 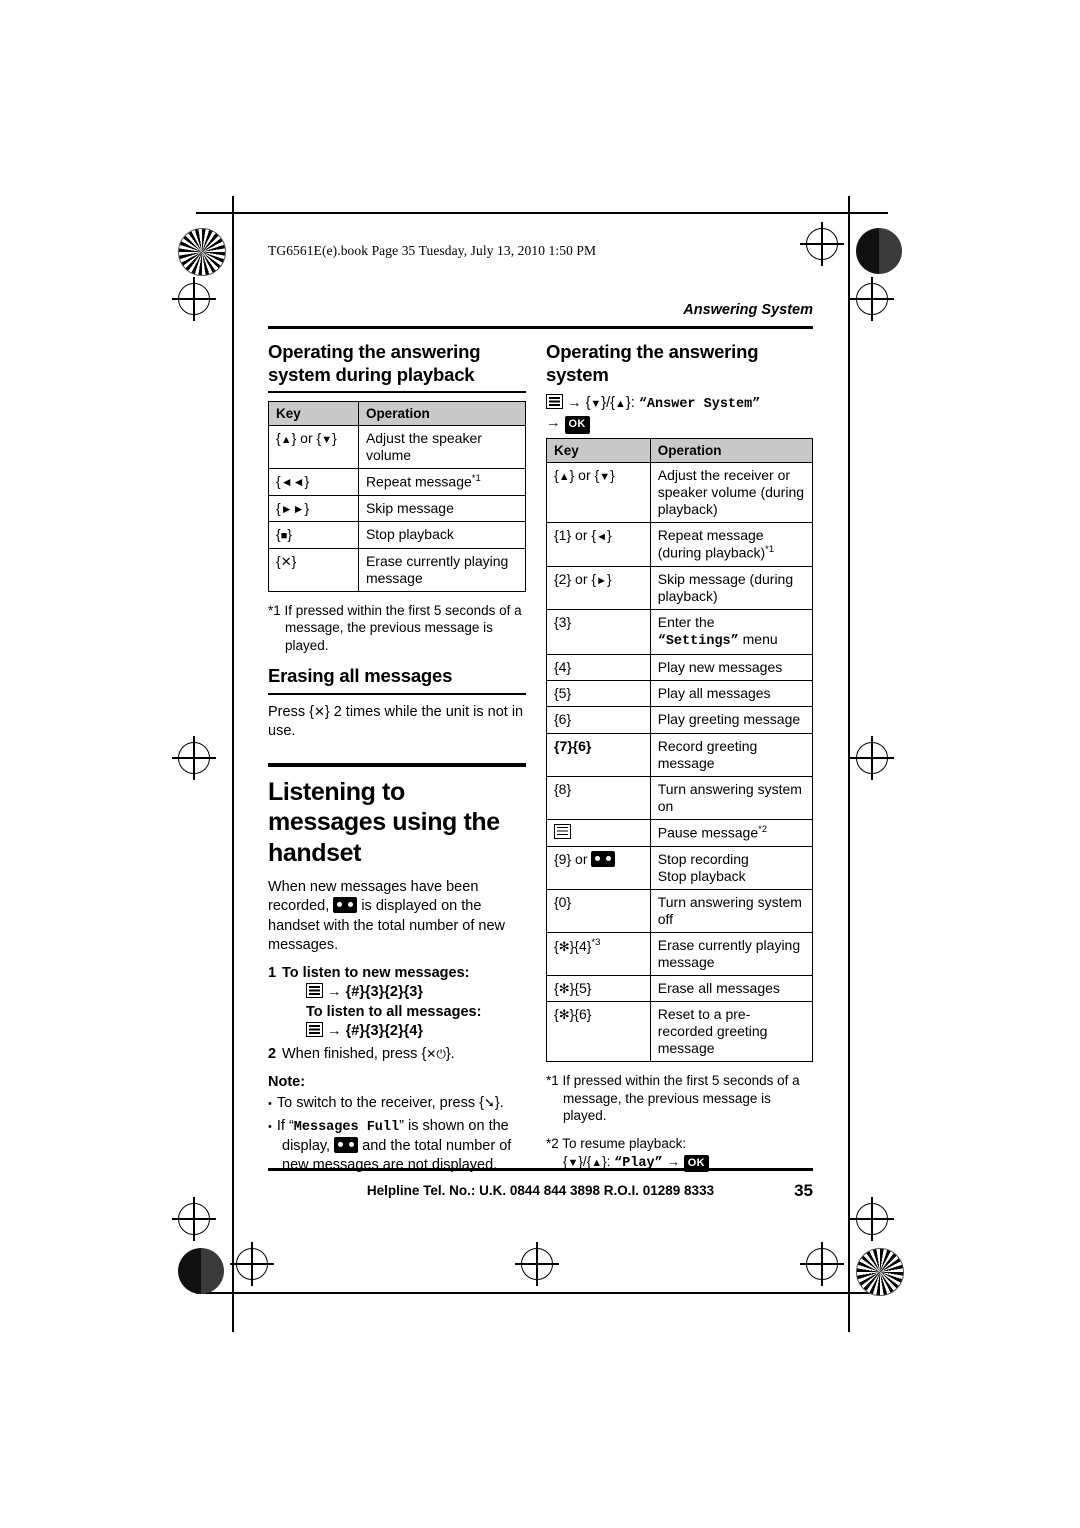 What do you see at coordinates (680, 694) in the screenshot?
I see `table-row: {5} Play all messages` at bounding box center [680, 694].